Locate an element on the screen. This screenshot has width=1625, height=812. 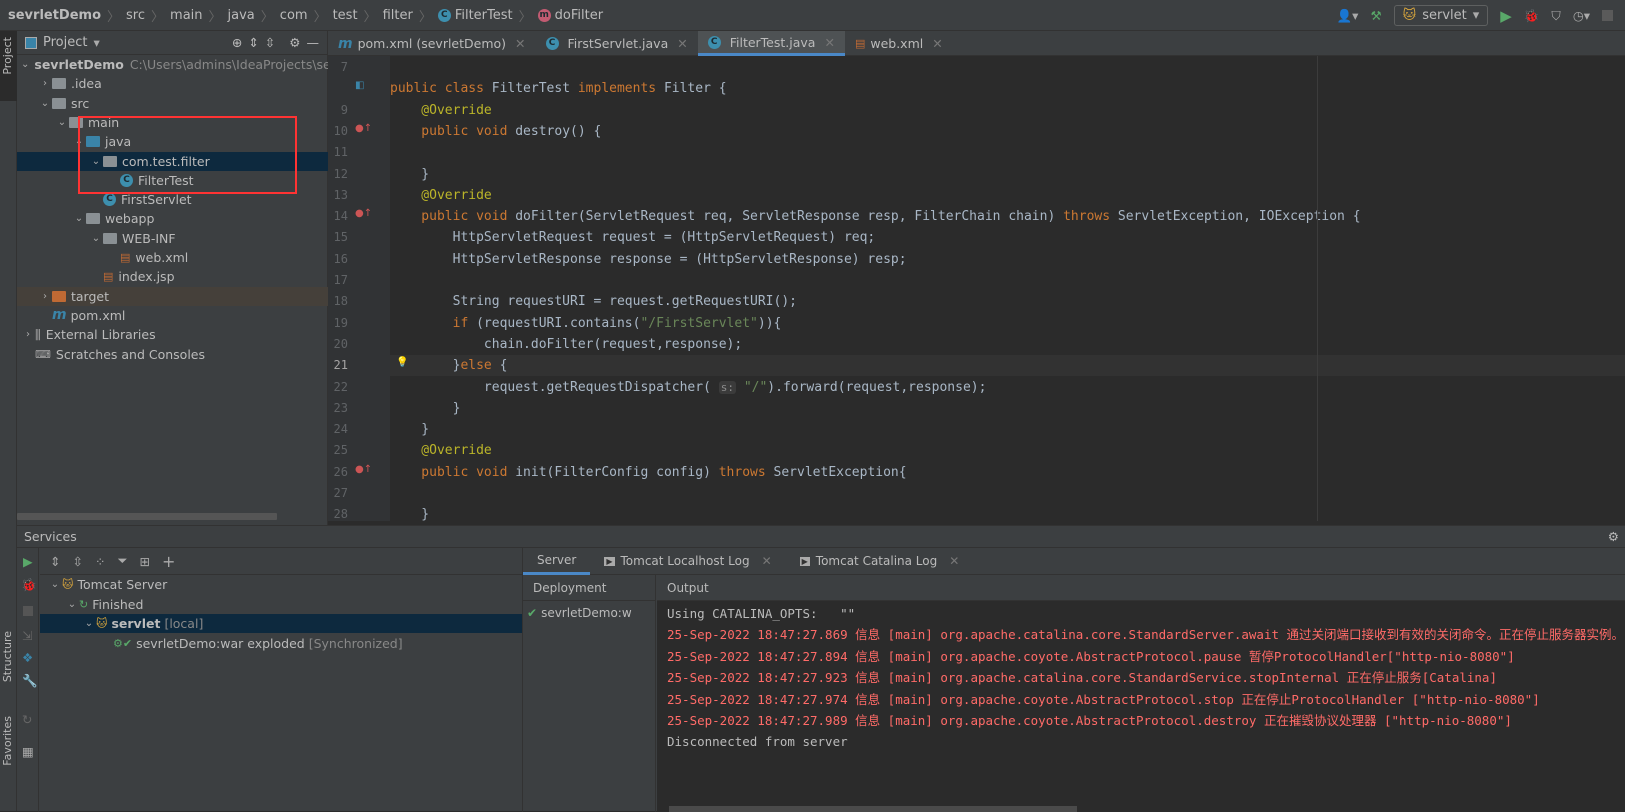
class-gutter-icon: ◧ is located at coordinates (359, 85).